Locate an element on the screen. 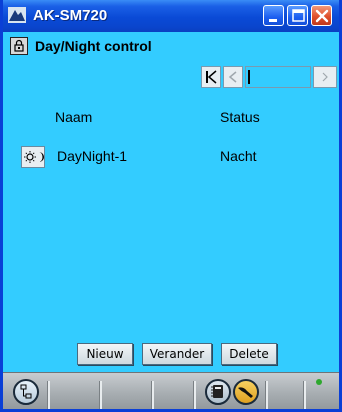 This screenshot has height=412, width=342. window-title: AK-SM720 is located at coordinates (70, 15).